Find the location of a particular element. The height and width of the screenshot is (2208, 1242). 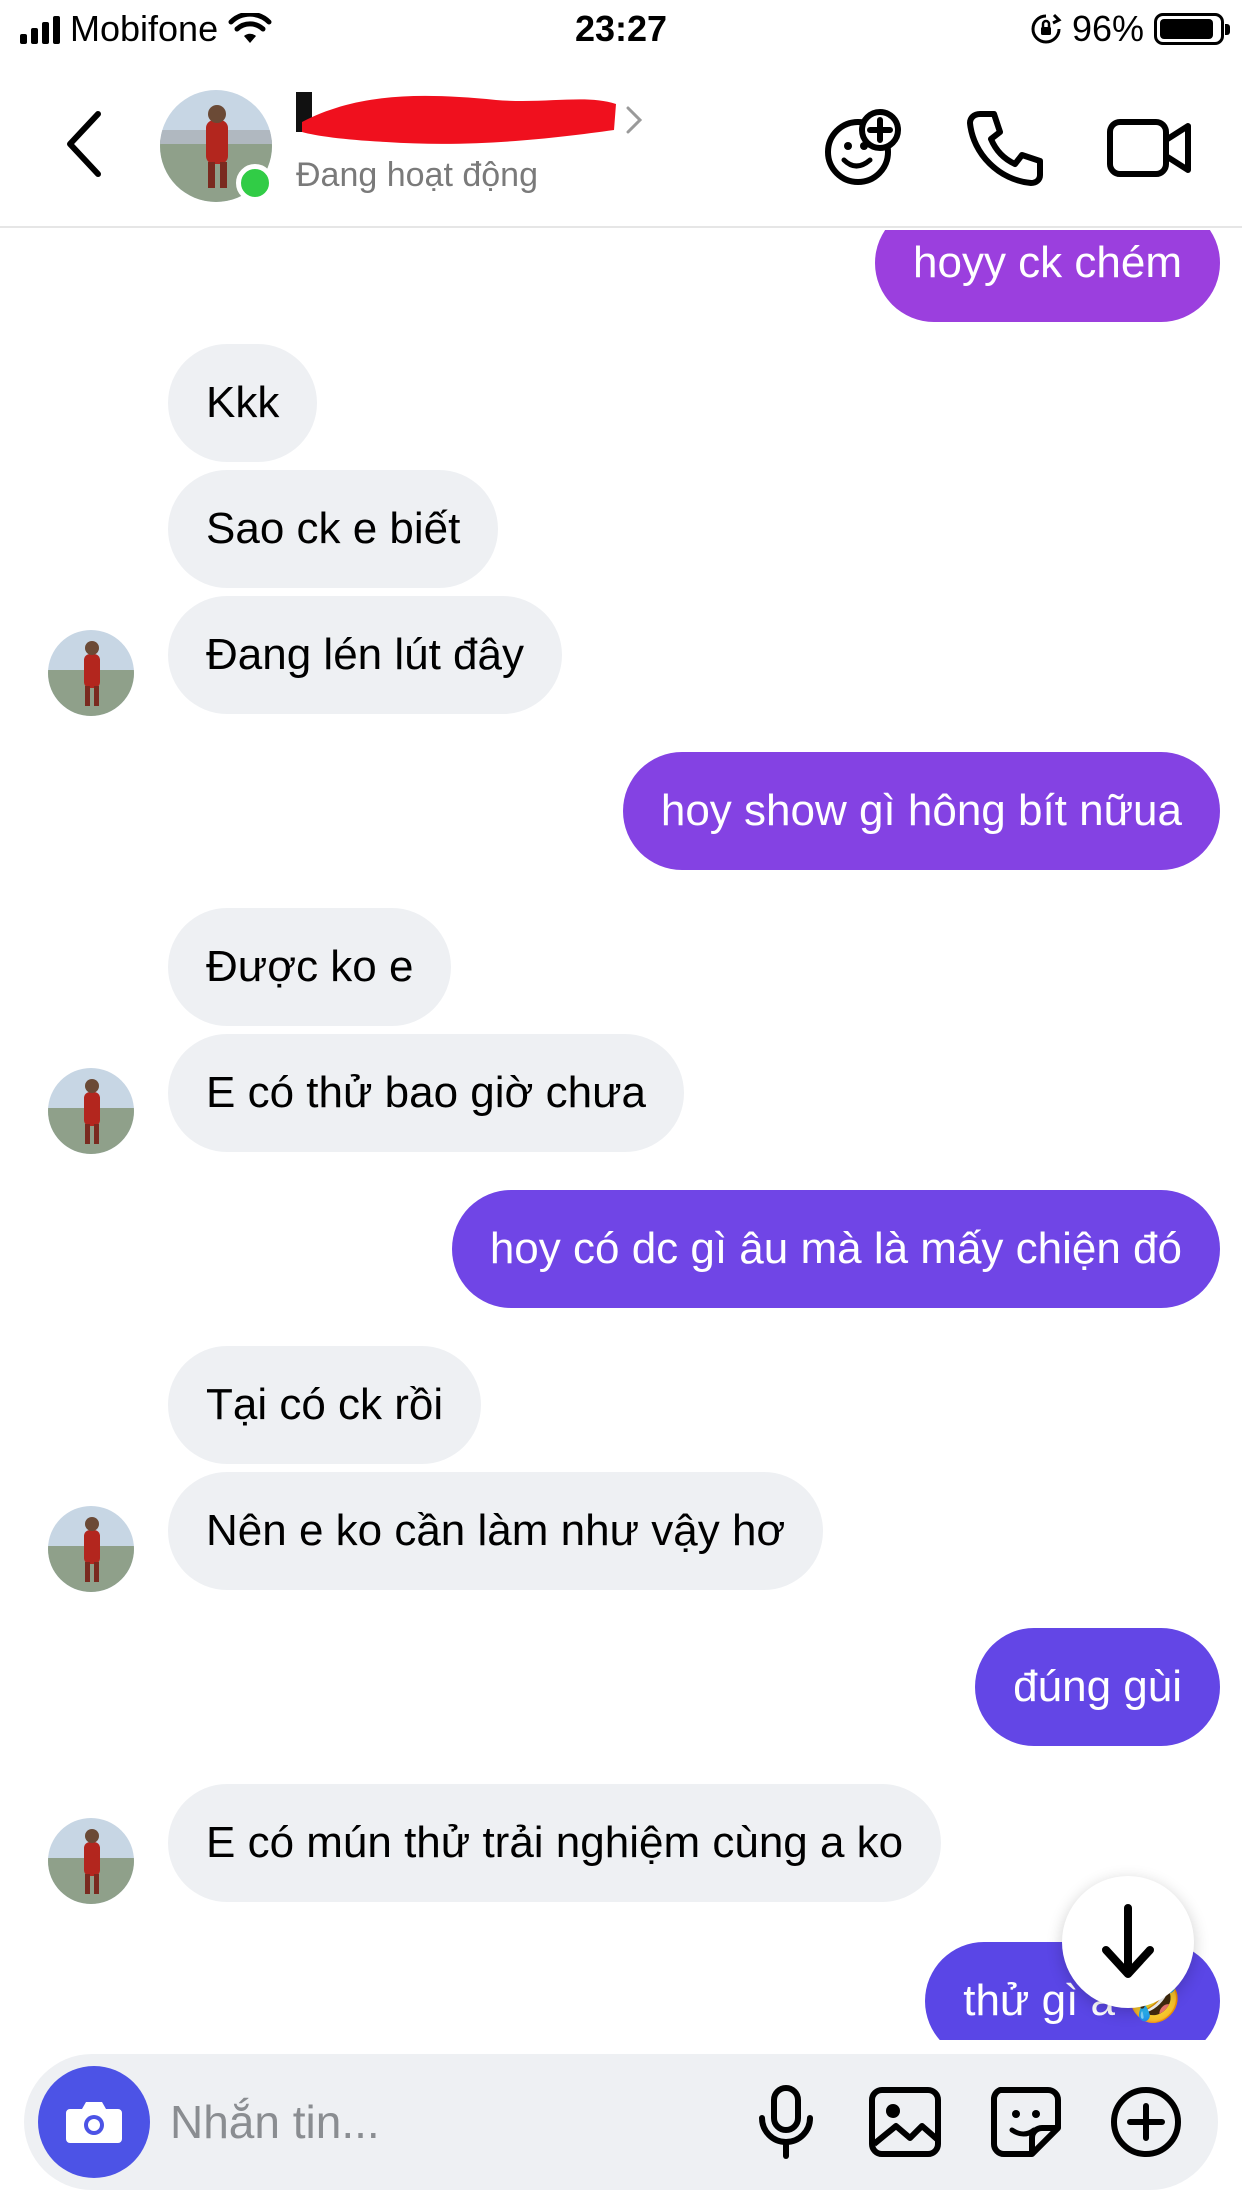

video-camera-icon is located at coordinates (1149, 147).